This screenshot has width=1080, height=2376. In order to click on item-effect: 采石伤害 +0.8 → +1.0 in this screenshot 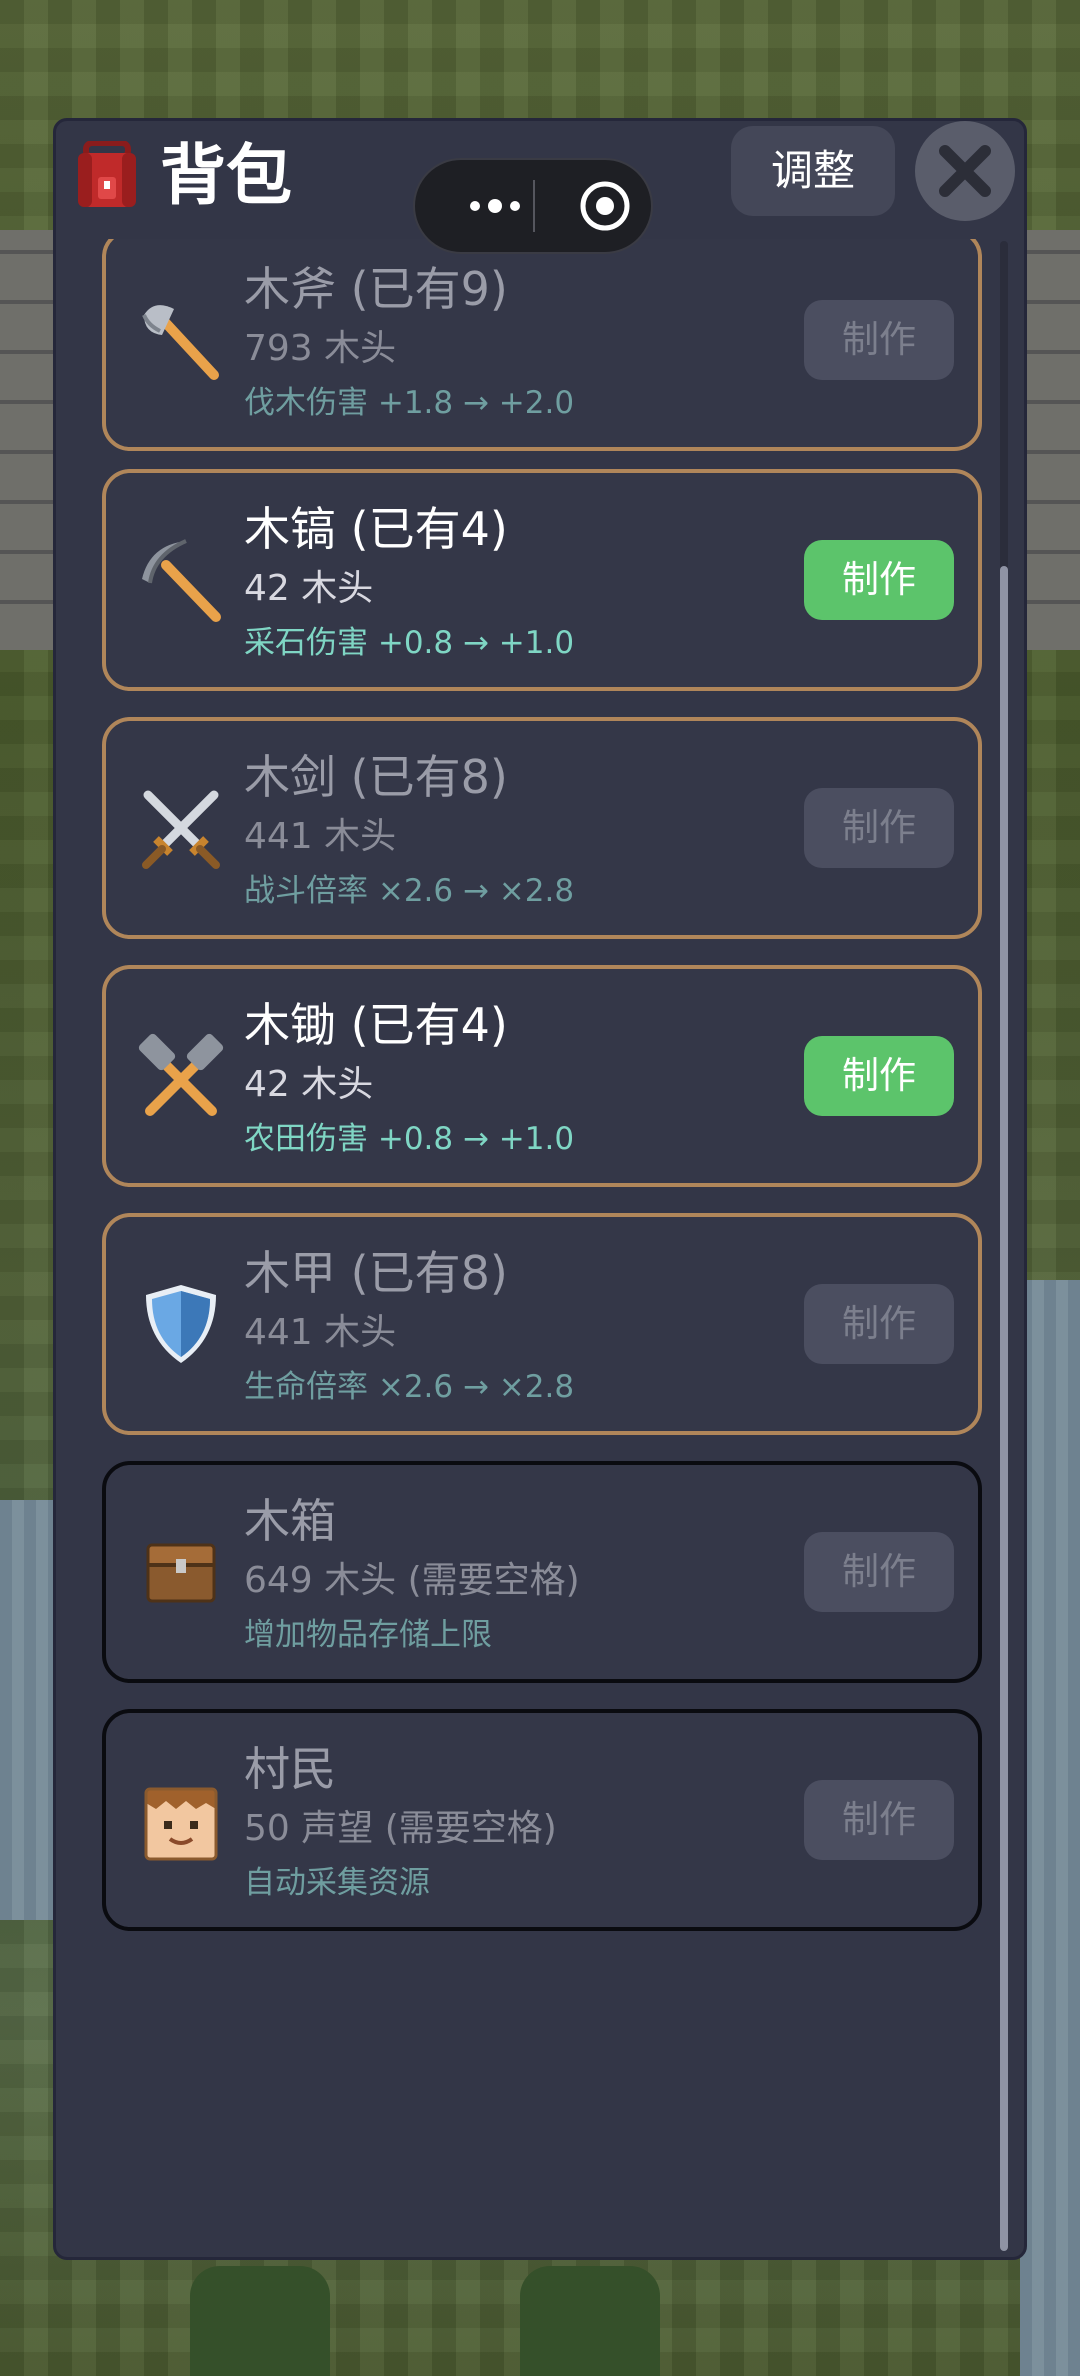, I will do `click(409, 643)`.